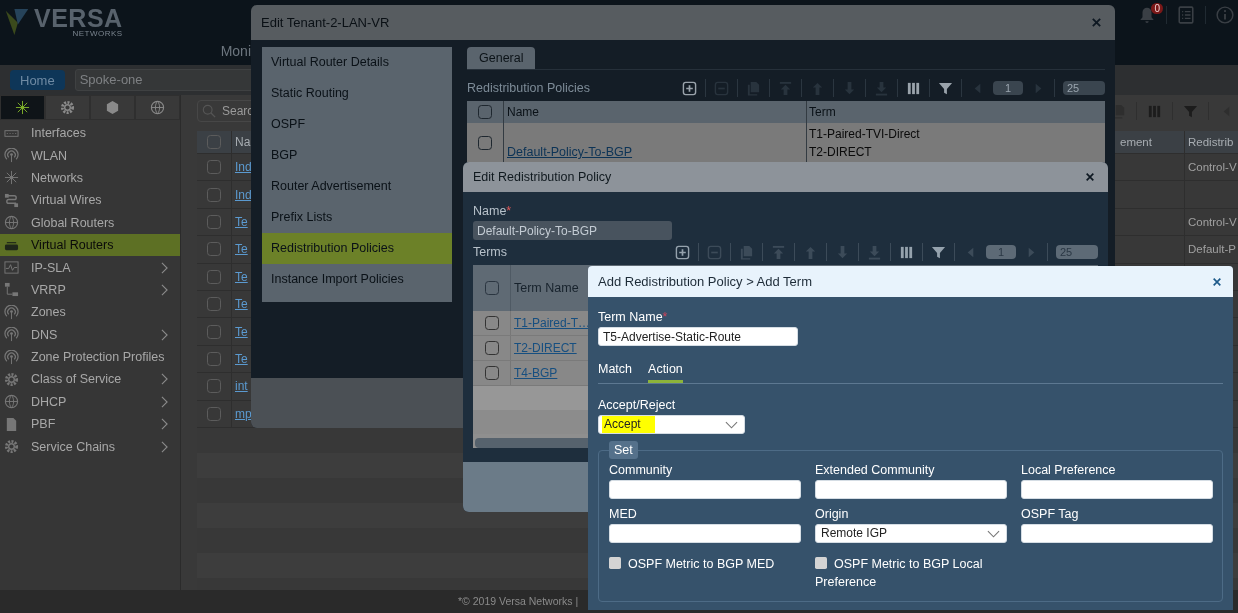  What do you see at coordinates (875, 470) in the screenshot?
I see `field-label: Extended Community` at bounding box center [875, 470].